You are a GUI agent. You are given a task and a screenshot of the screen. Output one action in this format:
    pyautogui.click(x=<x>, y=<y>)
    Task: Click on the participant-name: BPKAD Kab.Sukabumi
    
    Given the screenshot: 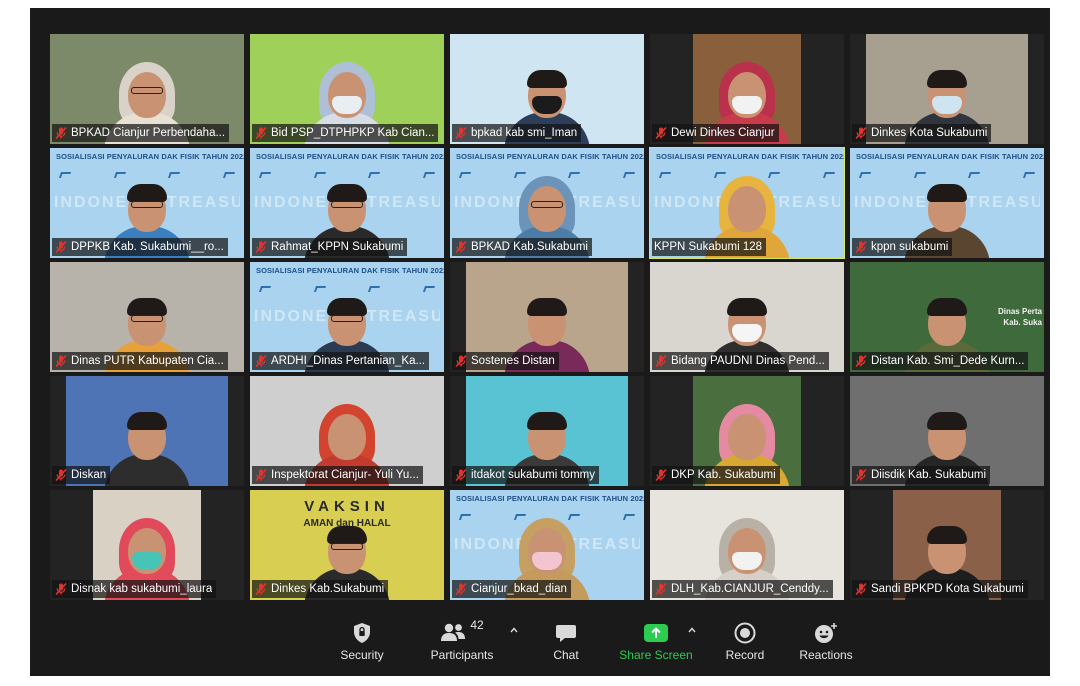 What is the action you would take?
    pyautogui.click(x=529, y=247)
    